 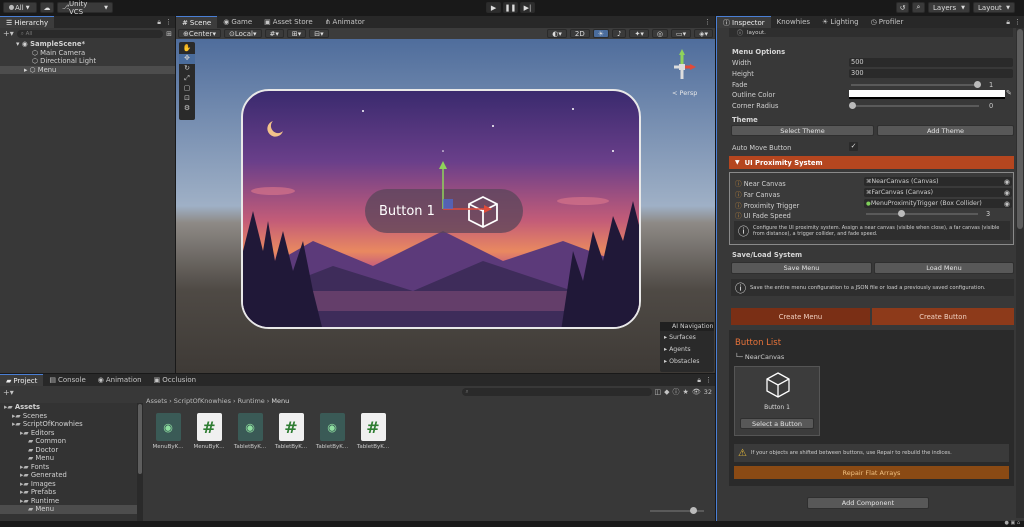 What do you see at coordinates (8, 392) in the screenshot?
I see `add-asset-button: +▾` at bounding box center [8, 392].